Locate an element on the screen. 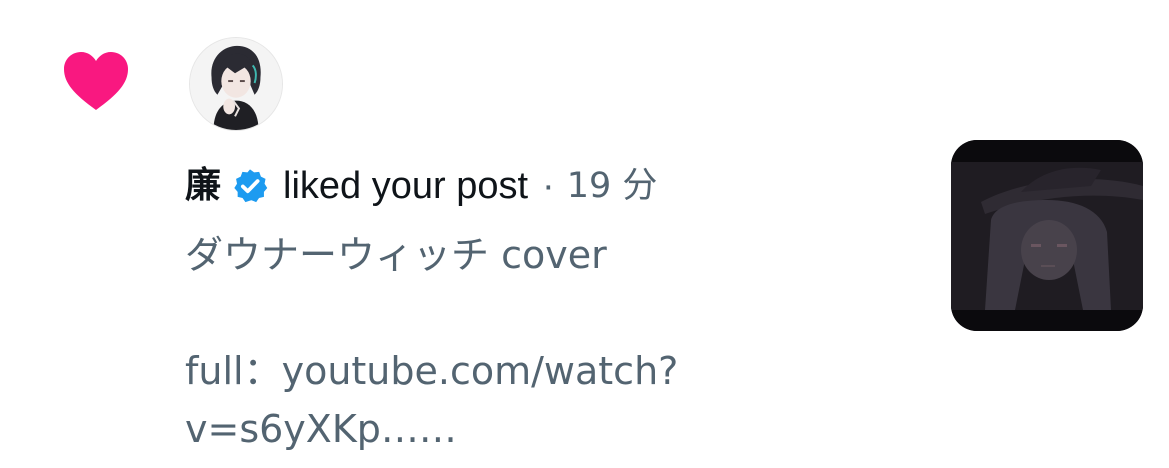 Image resolution: width=1169 pixels, height=468 pixels. notification-headline: 廉 liked your post · 19 分 is located at coordinates (421, 186).